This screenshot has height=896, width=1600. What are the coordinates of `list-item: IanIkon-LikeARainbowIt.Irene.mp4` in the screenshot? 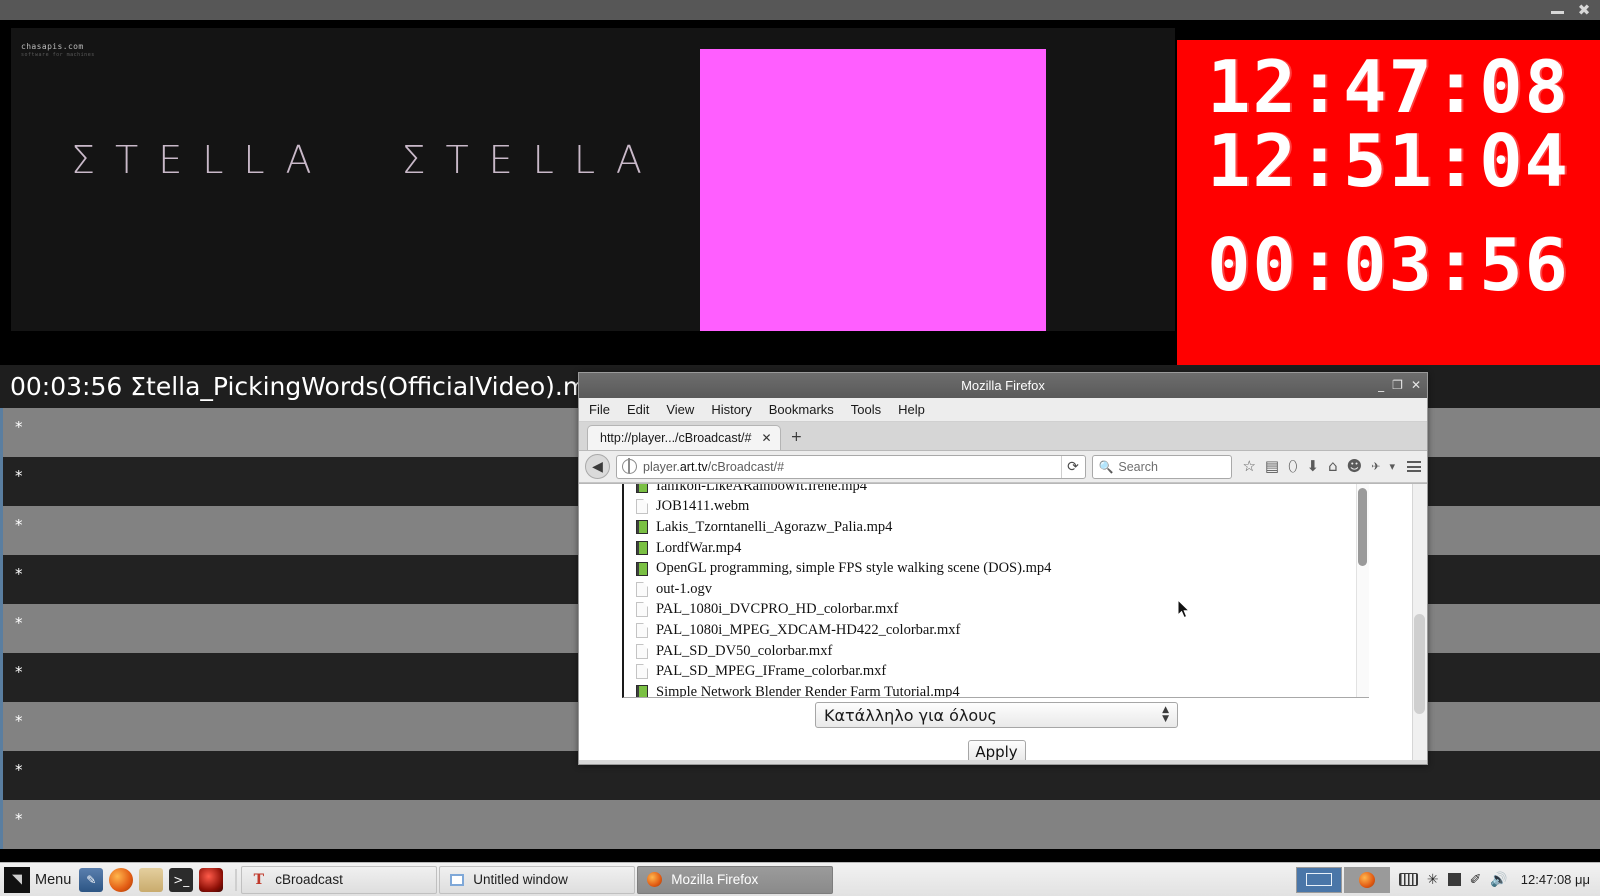 It's located at (996, 490).